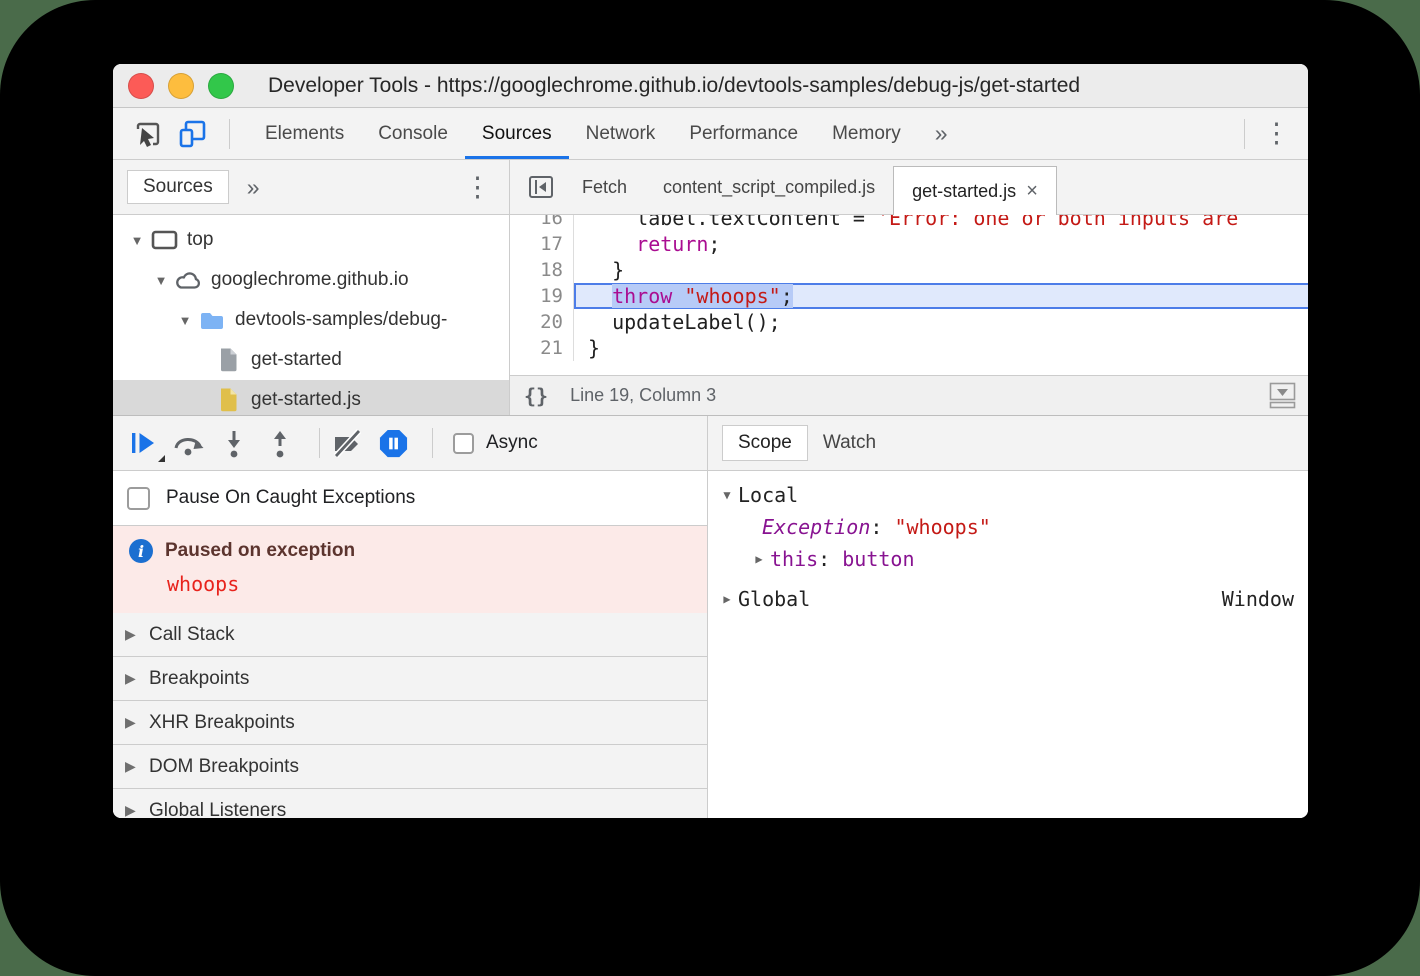 This screenshot has height=976, width=1420. I want to click on inspect-cursor-icon, so click(148, 134).